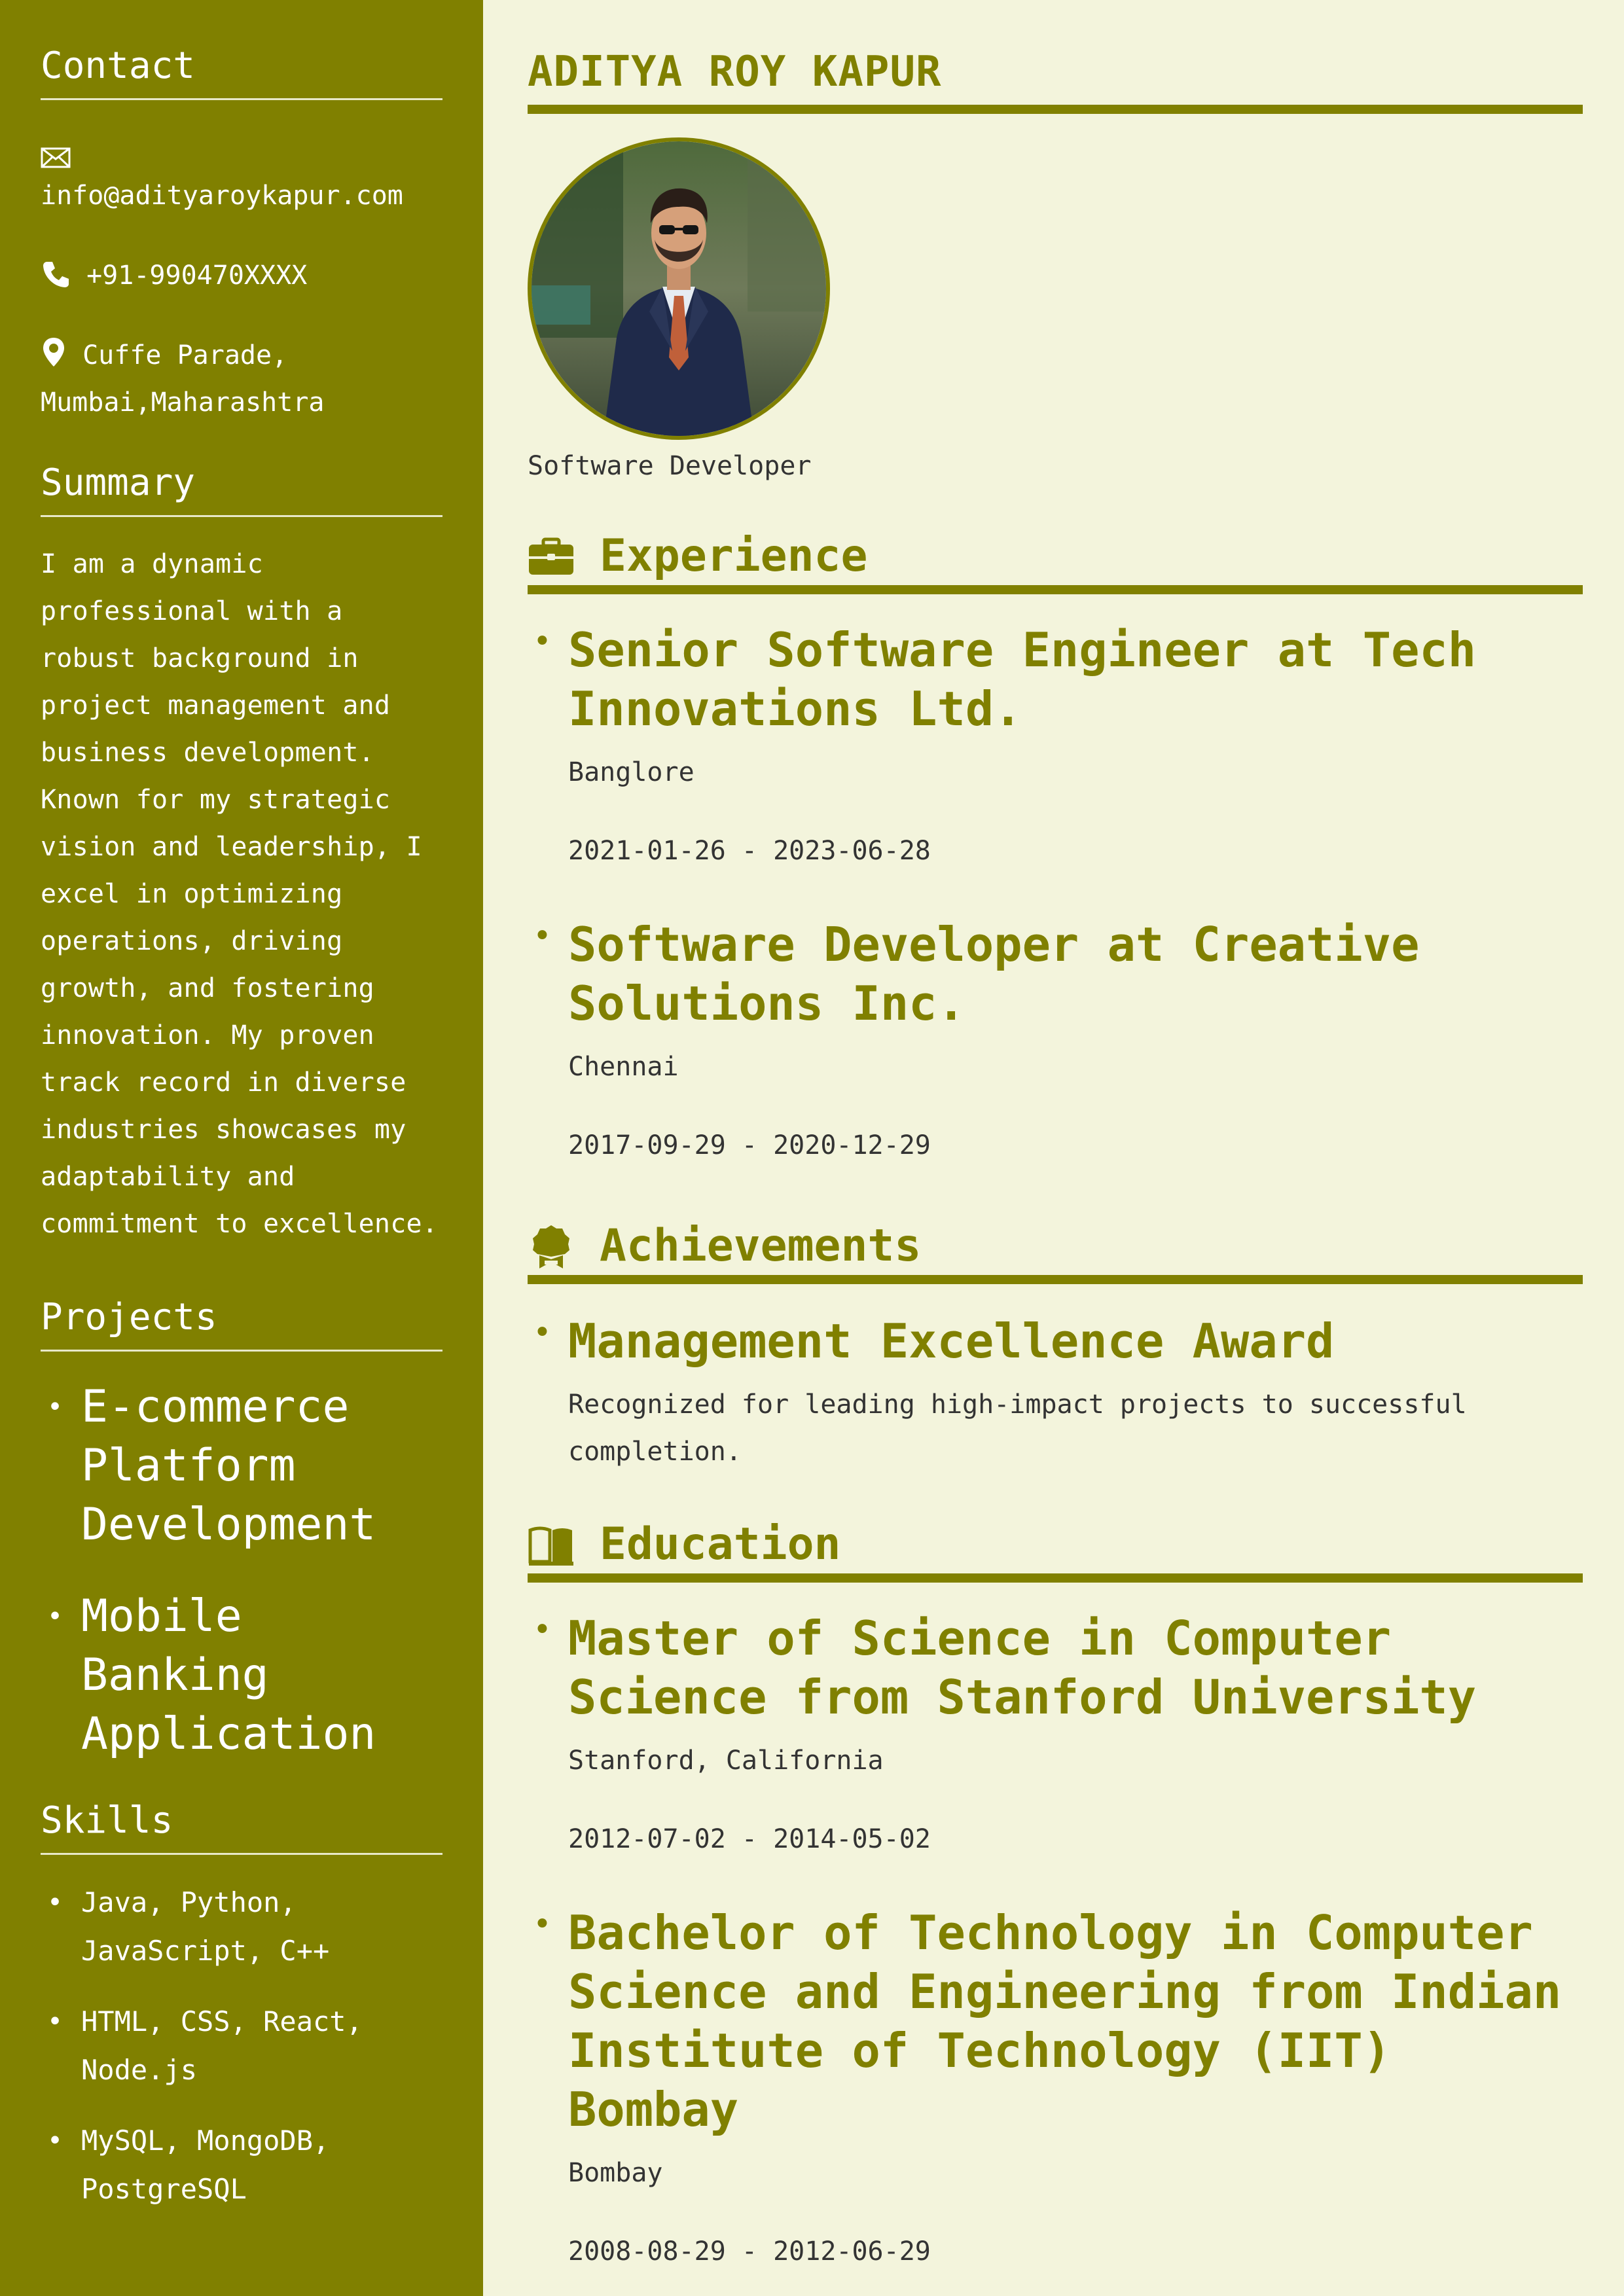 The width and height of the screenshot is (1624, 2296). I want to click on education-dates: 2012-07-02 - 2014-05-02, so click(749, 1839).